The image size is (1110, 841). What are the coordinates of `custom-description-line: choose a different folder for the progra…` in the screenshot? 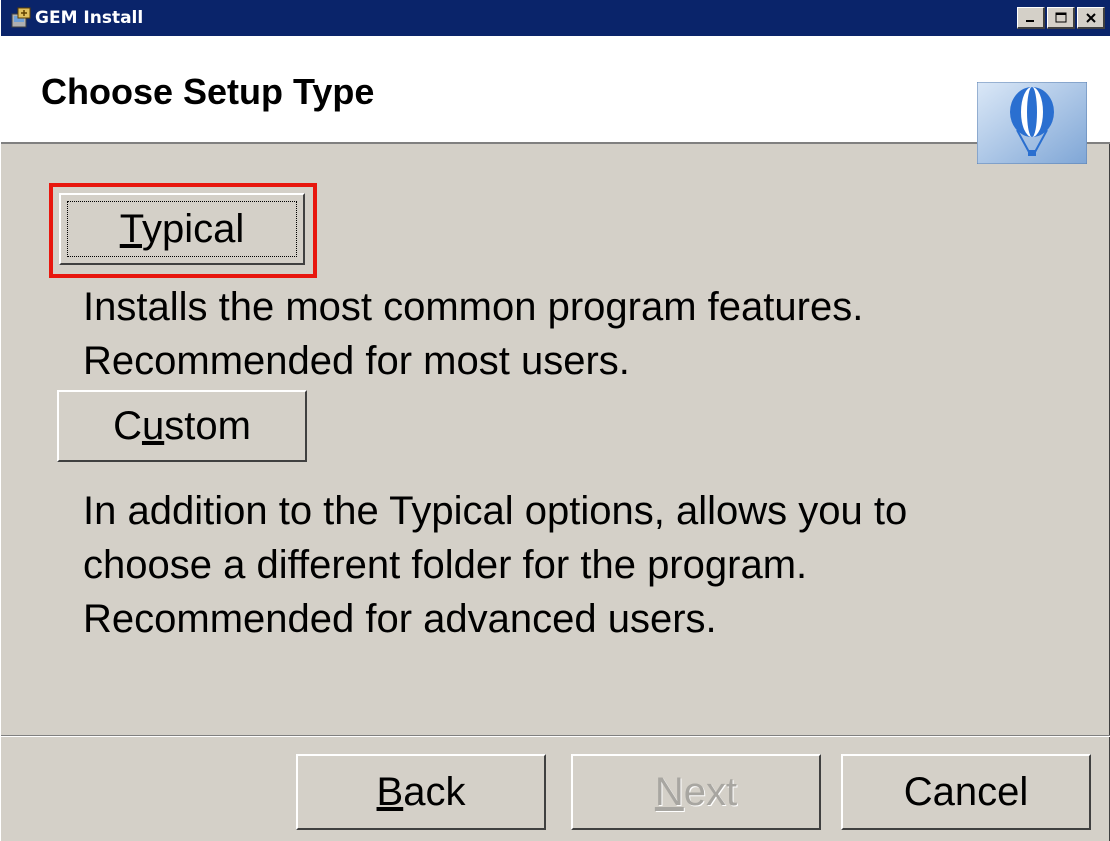 It's located at (445, 565).